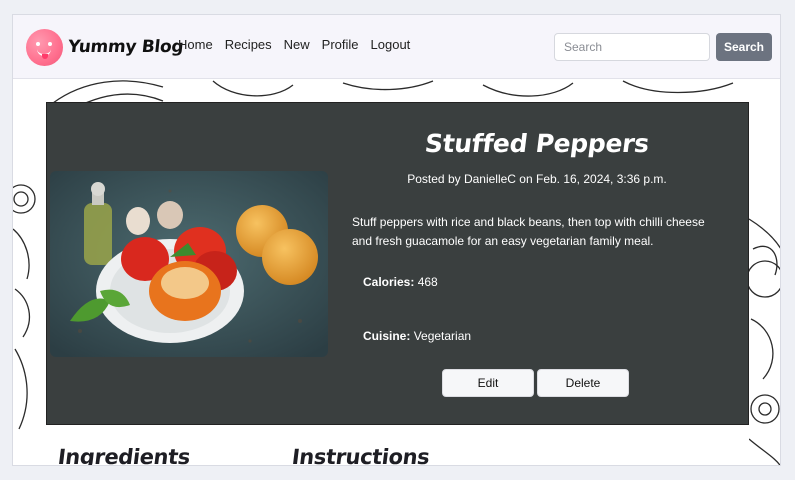 The width and height of the screenshot is (795, 480). I want to click on nav-logout: Logout, so click(391, 44).